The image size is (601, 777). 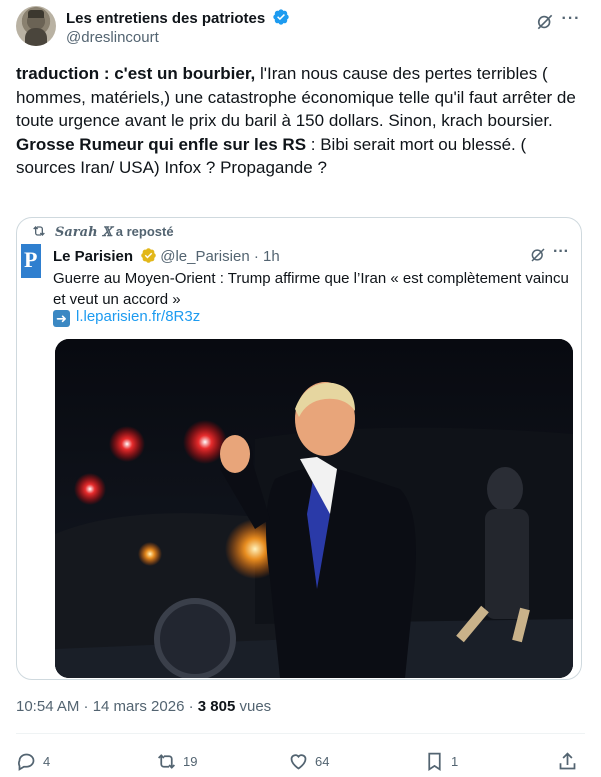 What do you see at coordinates (161, 144) in the screenshot?
I see `tweet-line2-bold: Grosse Rumeur qui enfle sur les RS` at bounding box center [161, 144].